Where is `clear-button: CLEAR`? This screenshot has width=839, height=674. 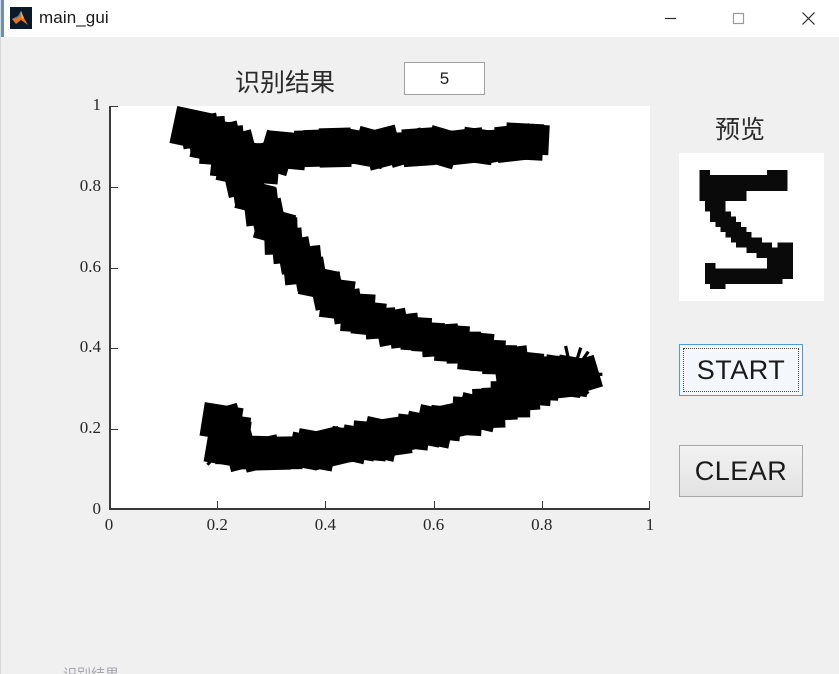 clear-button: CLEAR is located at coordinates (741, 471).